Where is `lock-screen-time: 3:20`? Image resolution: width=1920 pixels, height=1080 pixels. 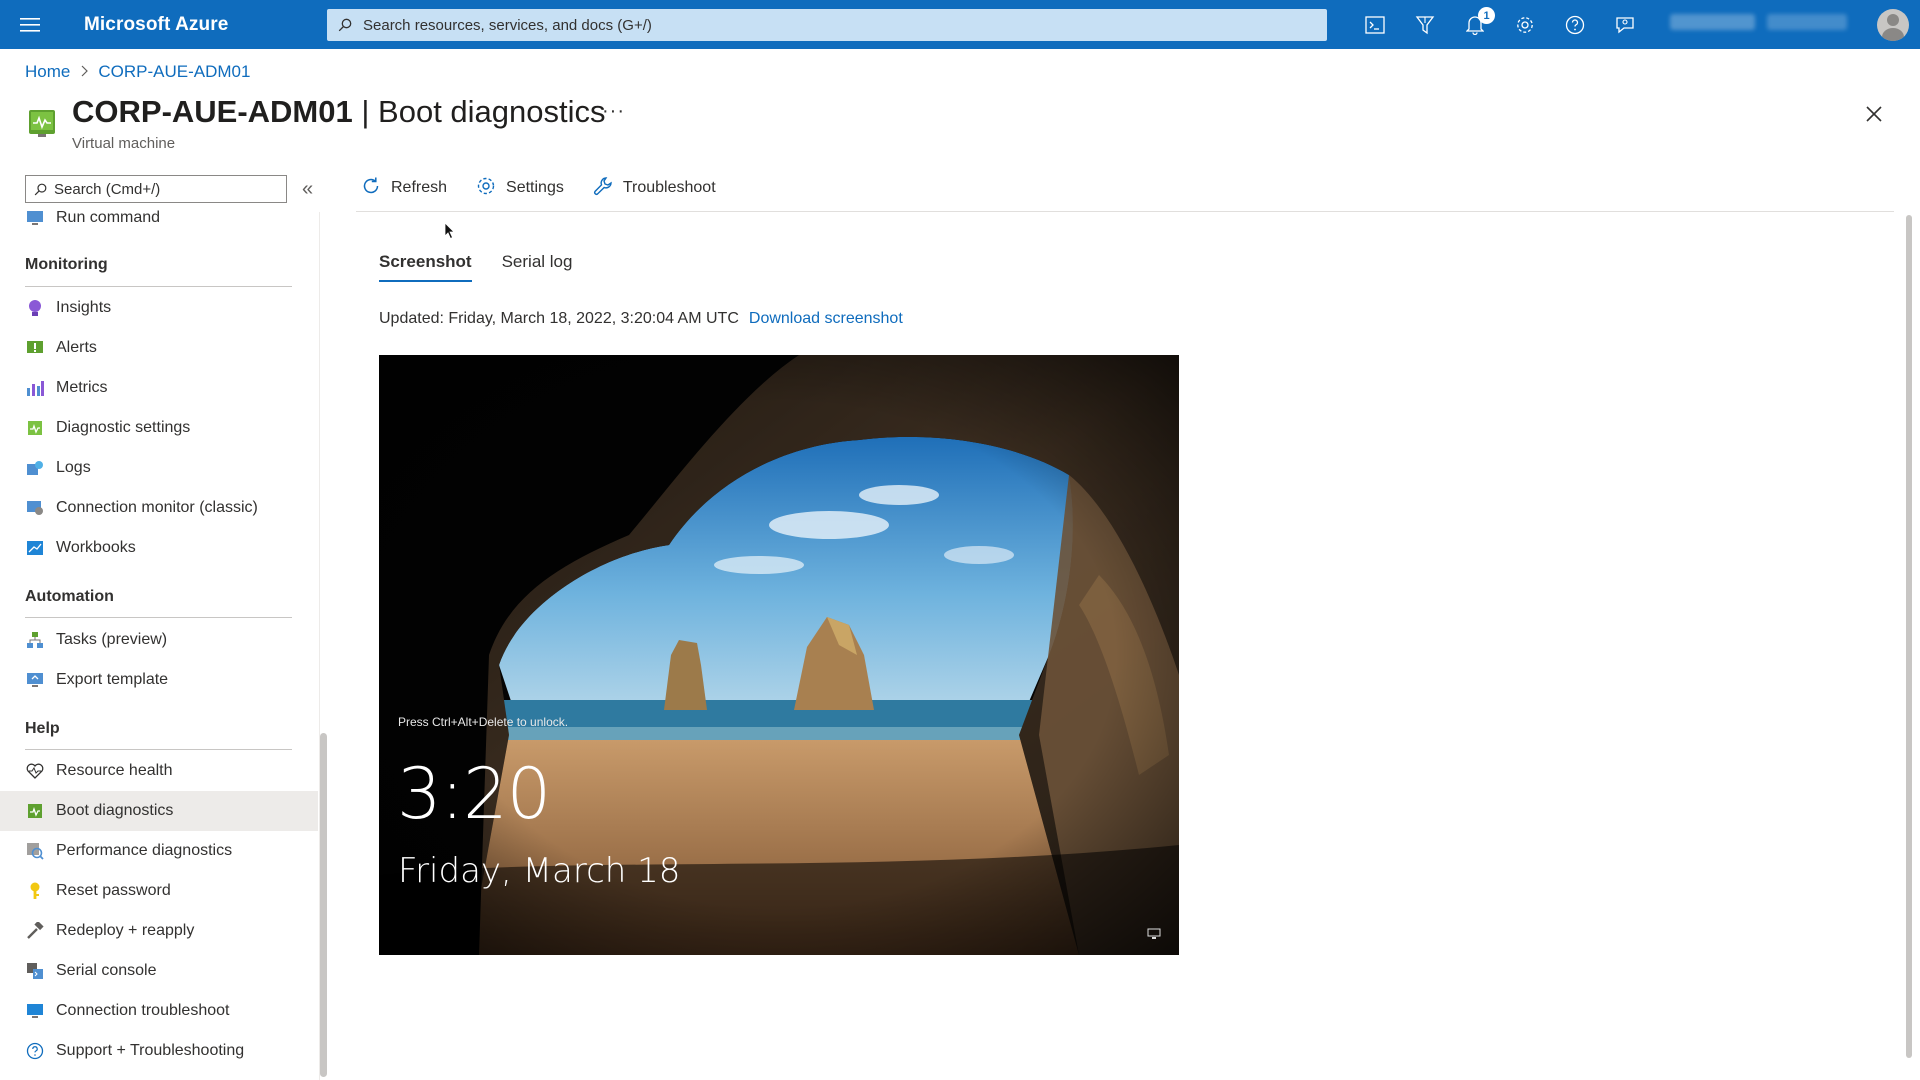
lock-screen-time: 3:20 is located at coordinates (474, 794).